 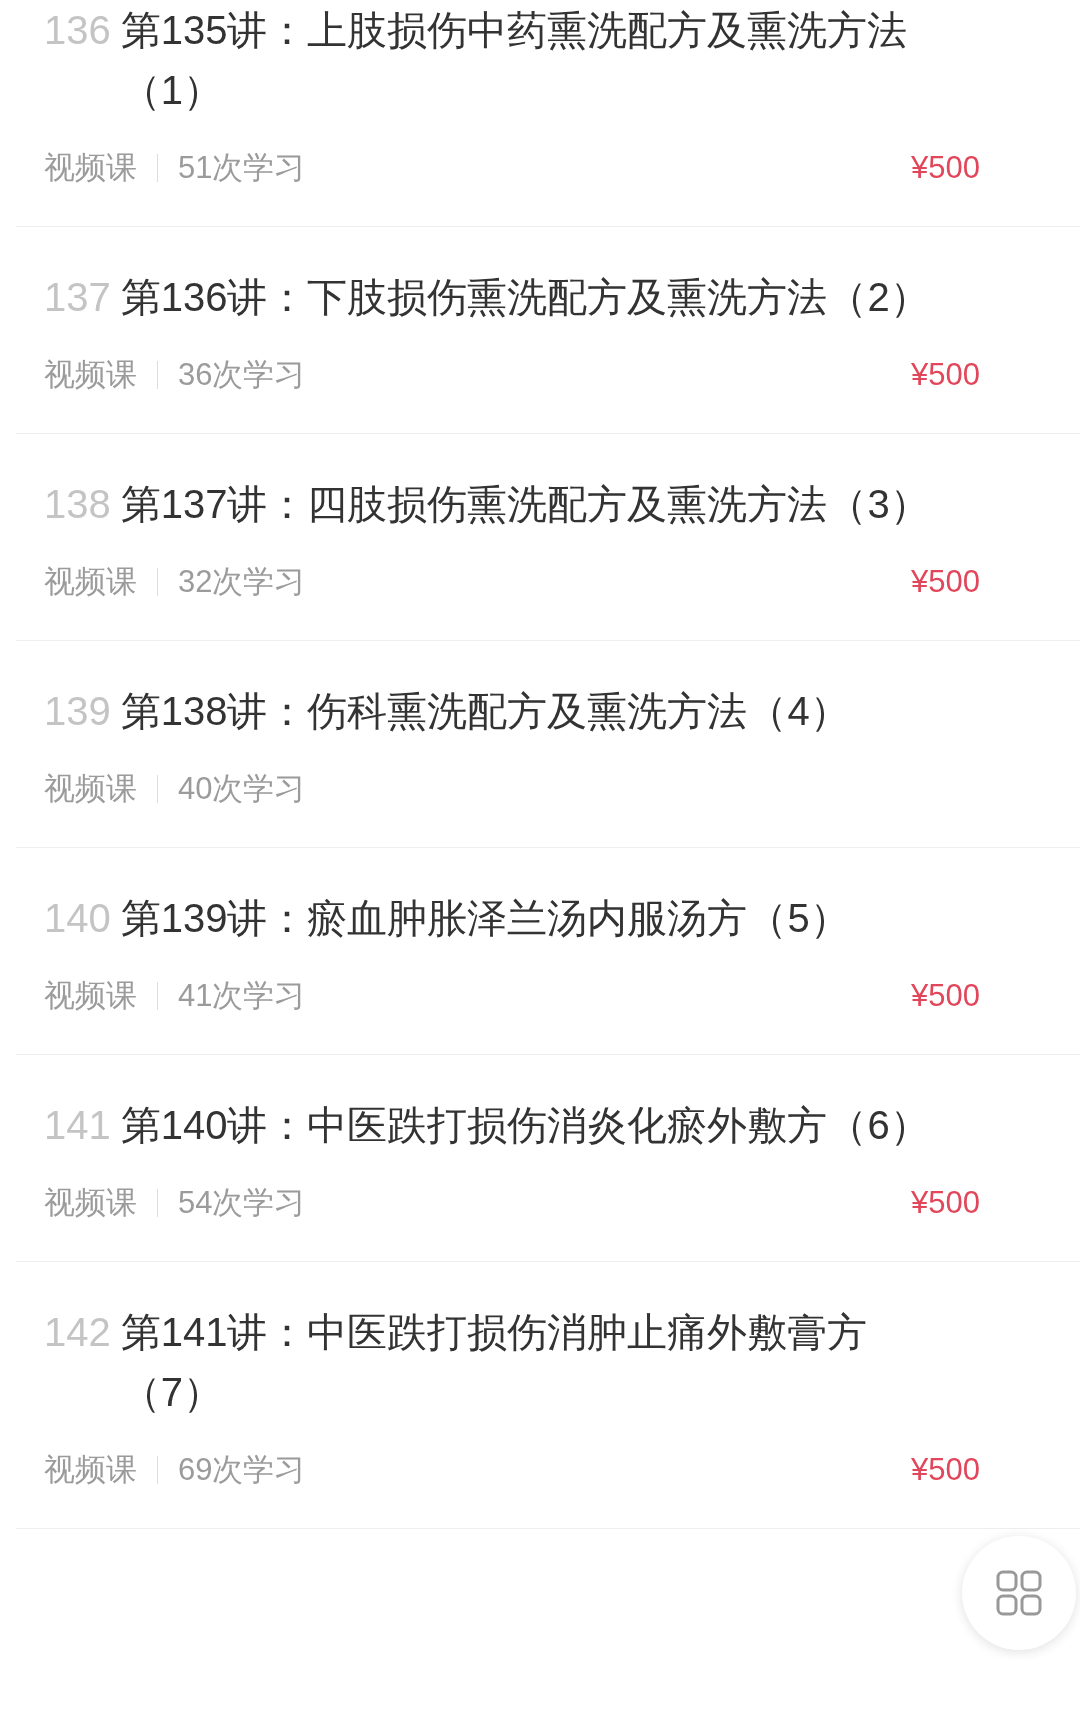 What do you see at coordinates (77, 711) in the screenshot?
I see `lesson-number: 139` at bounding box center [77, 711].